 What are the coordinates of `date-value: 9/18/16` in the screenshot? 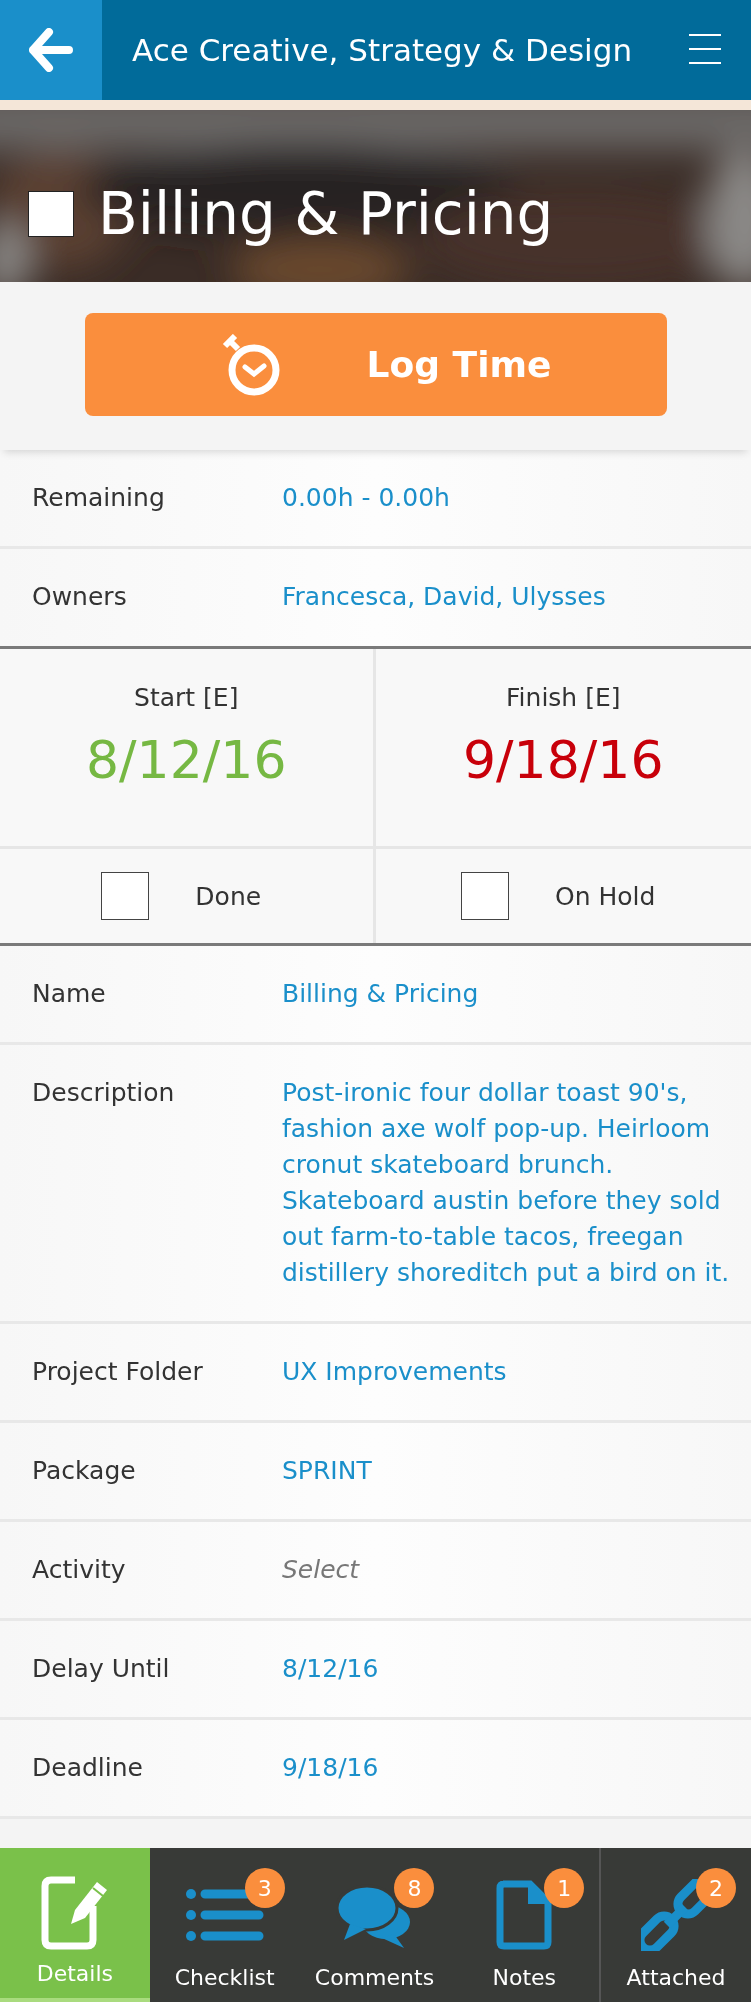 It's located at (563, 760).